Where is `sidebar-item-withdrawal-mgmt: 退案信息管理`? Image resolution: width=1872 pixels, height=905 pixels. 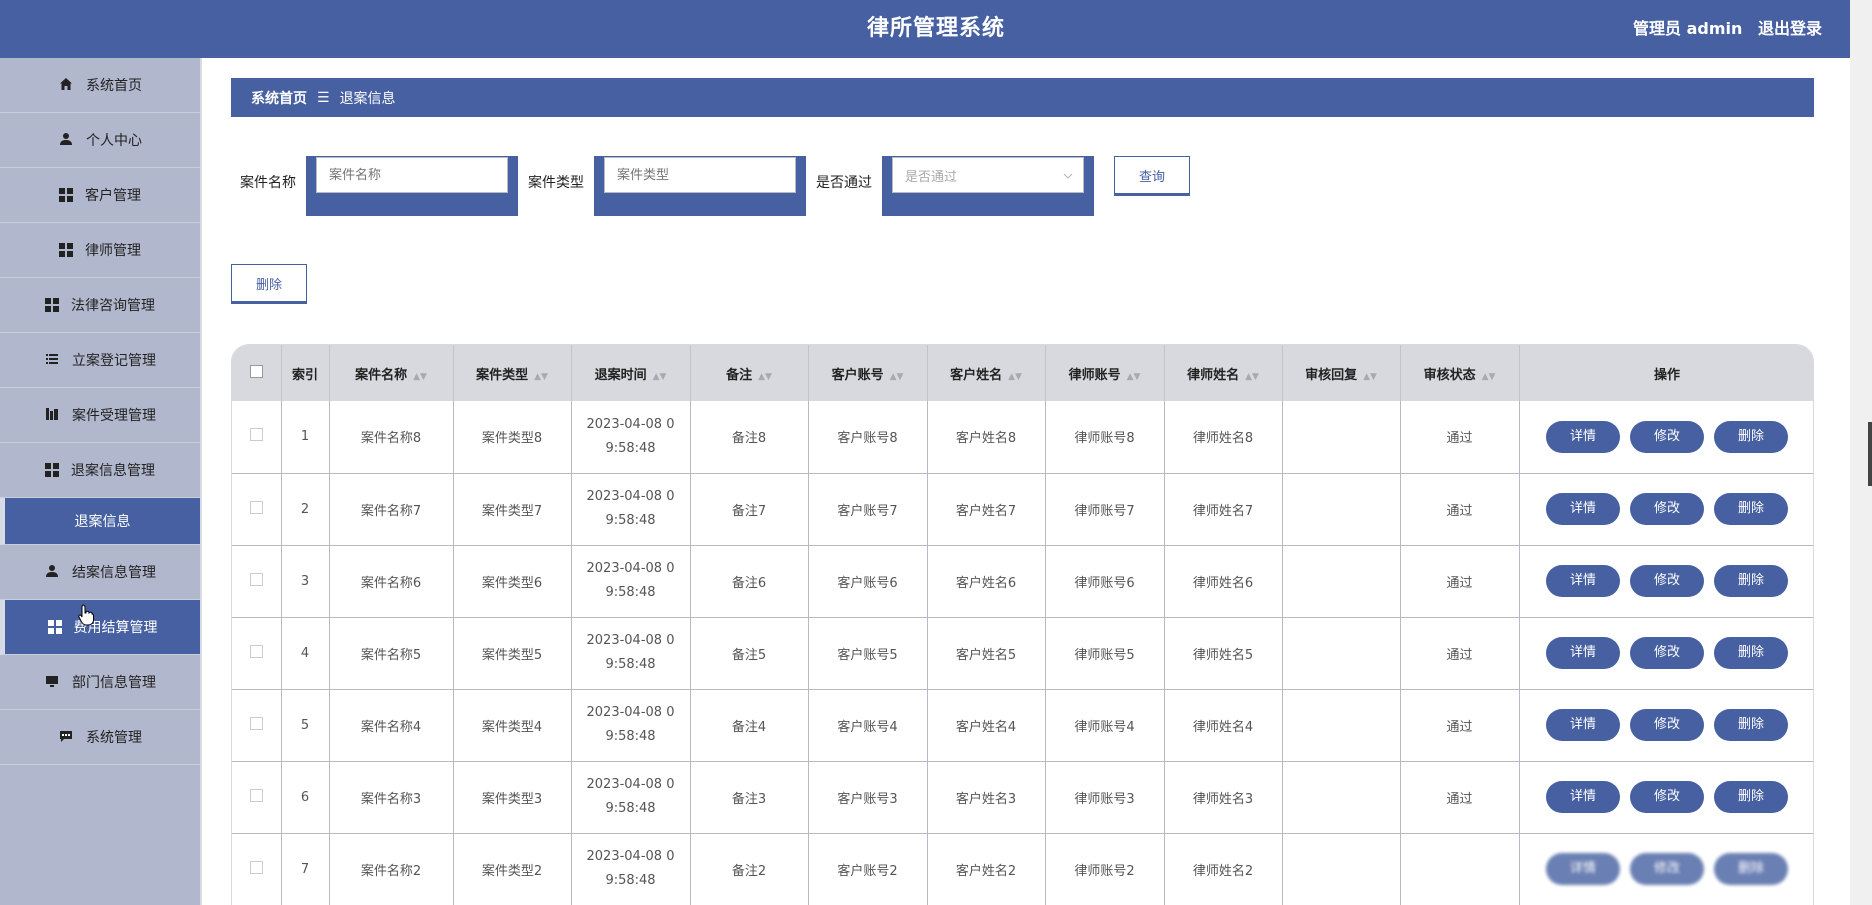 sidebar-item-withdrawal-mgmt: 退案信息管理 is located at coordinates (100, 470).